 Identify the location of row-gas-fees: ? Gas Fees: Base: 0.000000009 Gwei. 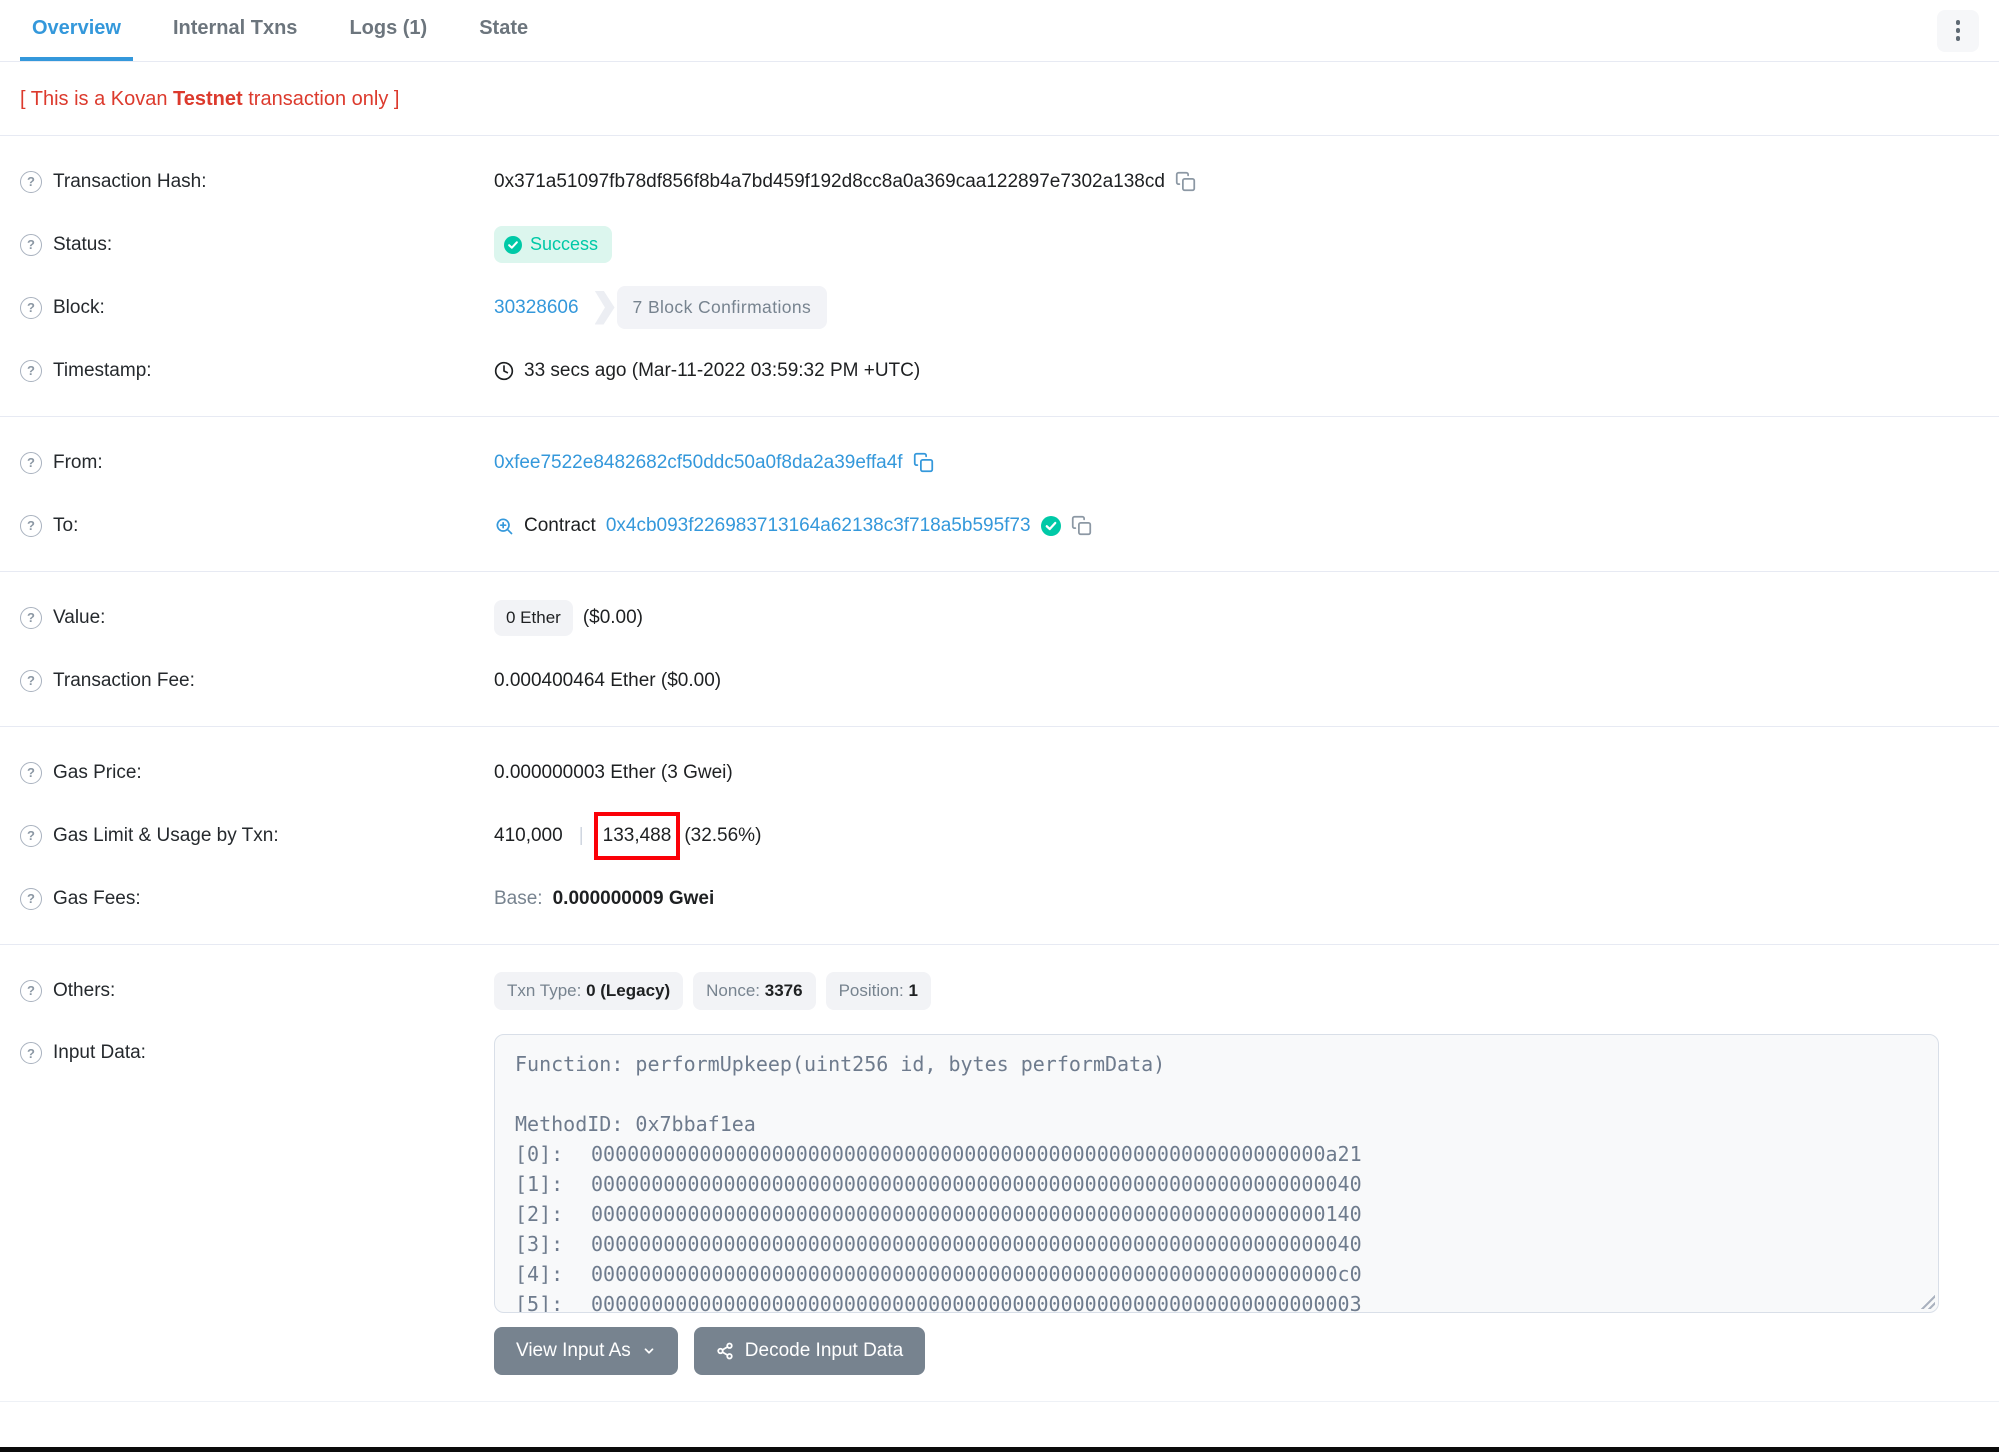
(999, 898).